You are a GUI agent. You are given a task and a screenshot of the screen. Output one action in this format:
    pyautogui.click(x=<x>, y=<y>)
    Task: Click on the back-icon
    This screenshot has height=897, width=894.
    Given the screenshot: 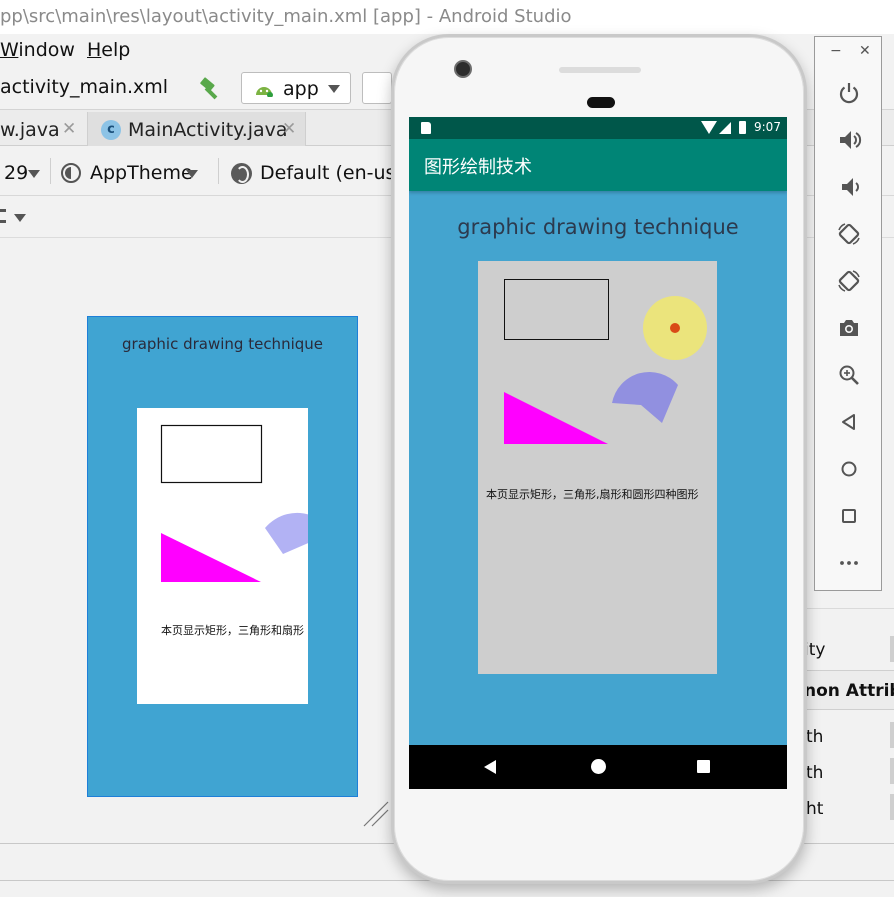 What is the action you would take?
    pyautogui.click(x=848, y=422)
    